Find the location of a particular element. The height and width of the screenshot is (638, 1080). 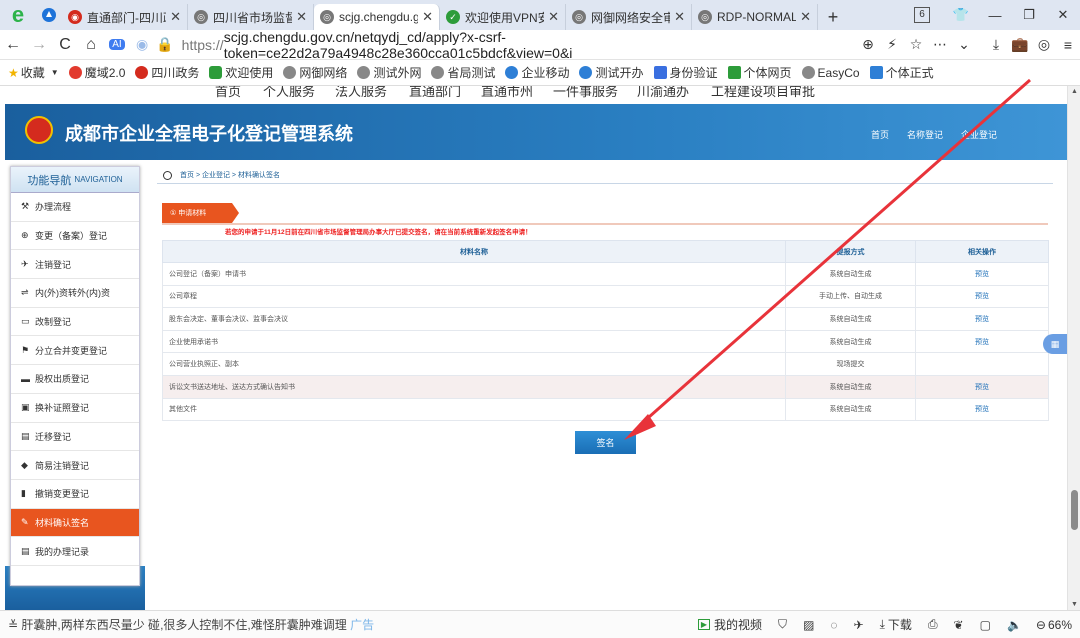

page-scrollbar: ▲ ▼ is located at coordinates (1073, 348).